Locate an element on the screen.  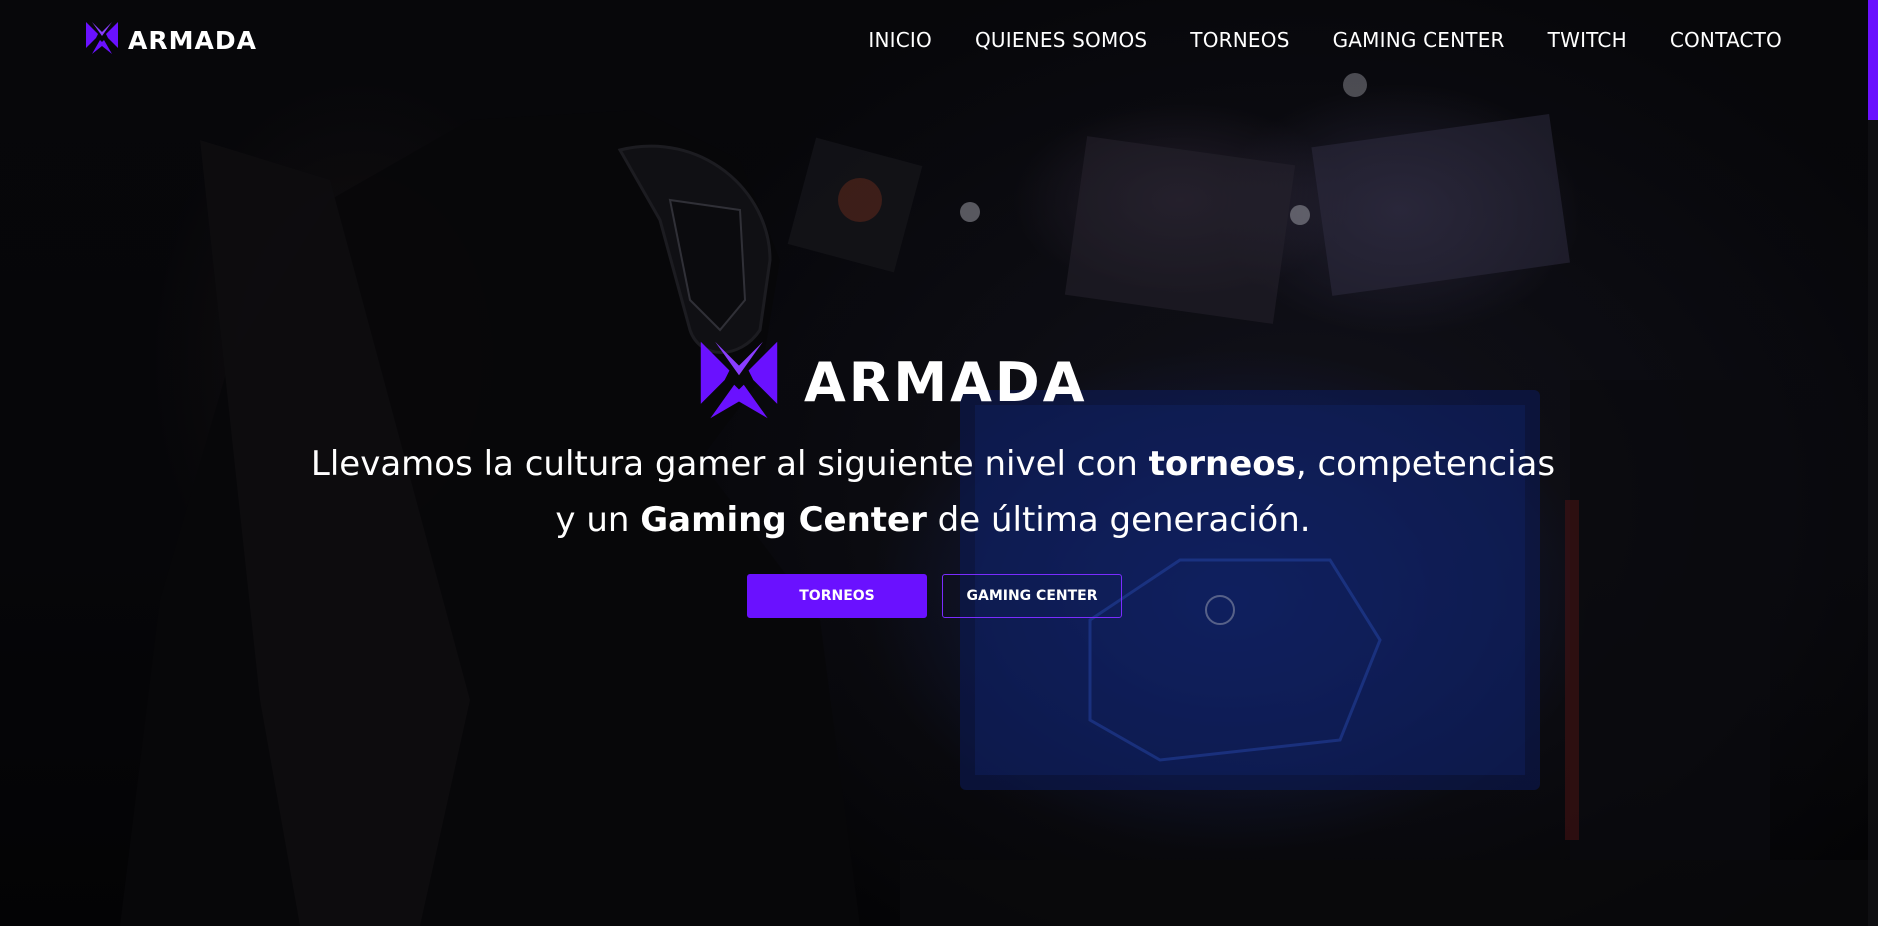
hero-logo: ARMADA is located at coordinates (892, 382).